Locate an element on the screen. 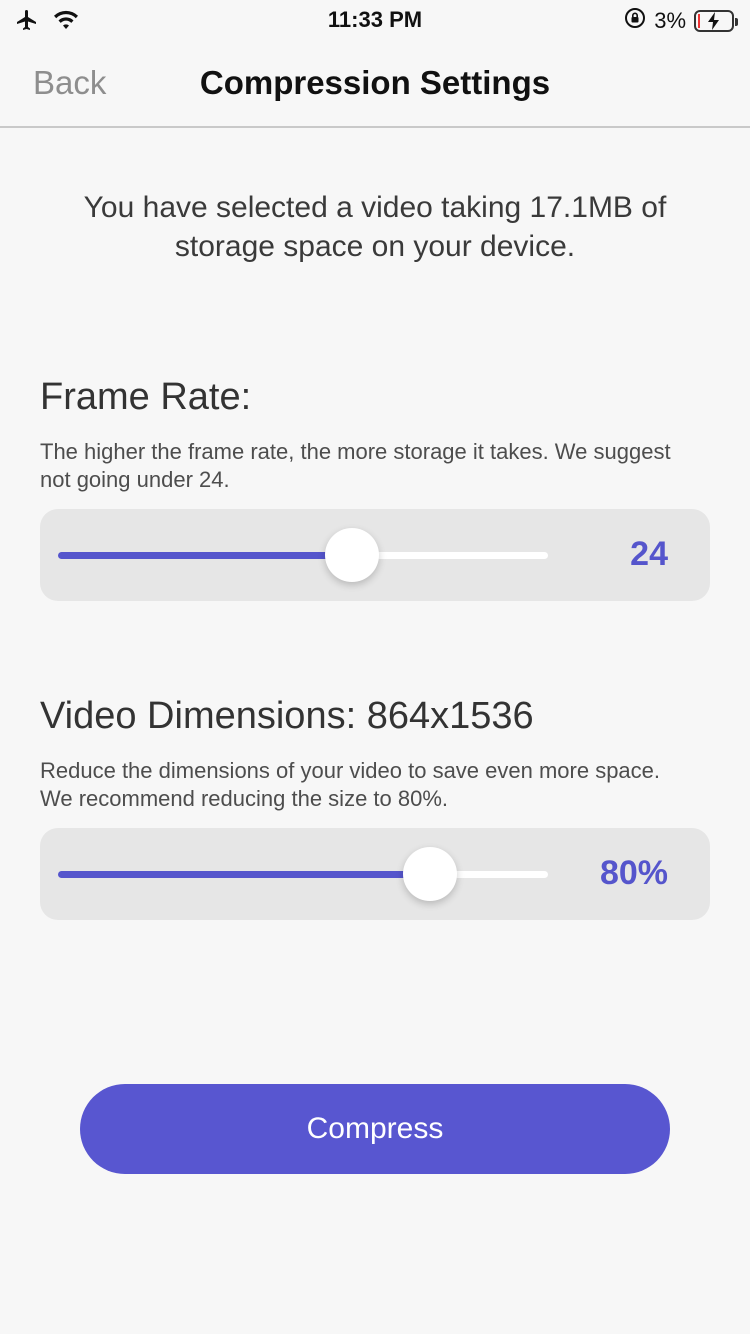 The width and height of the screenshot is (750, 1334). compress-button: Compress is located at coordinates (375, 1129).